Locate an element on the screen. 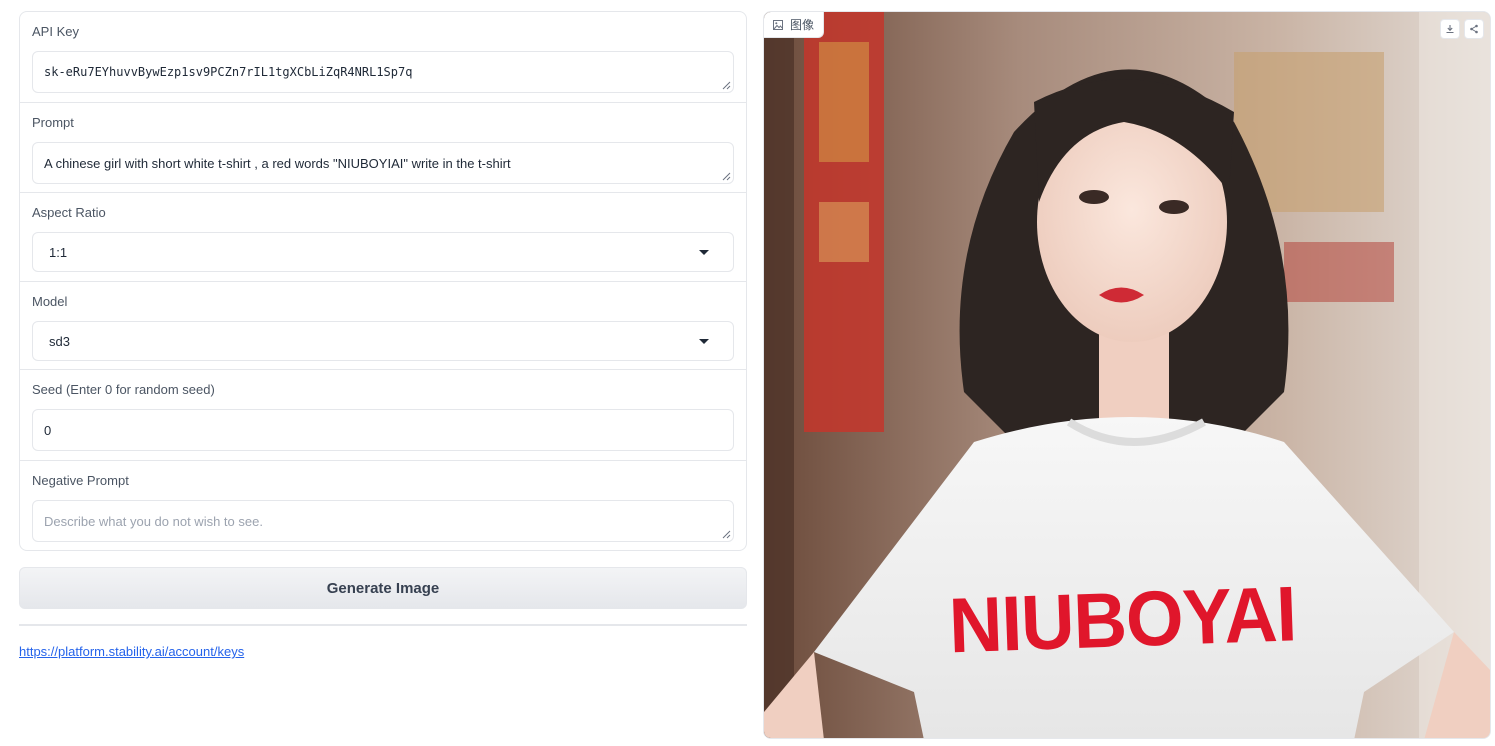 This screenshot has height=746, width=1495. download-button is located at coordinates (1450, 29).